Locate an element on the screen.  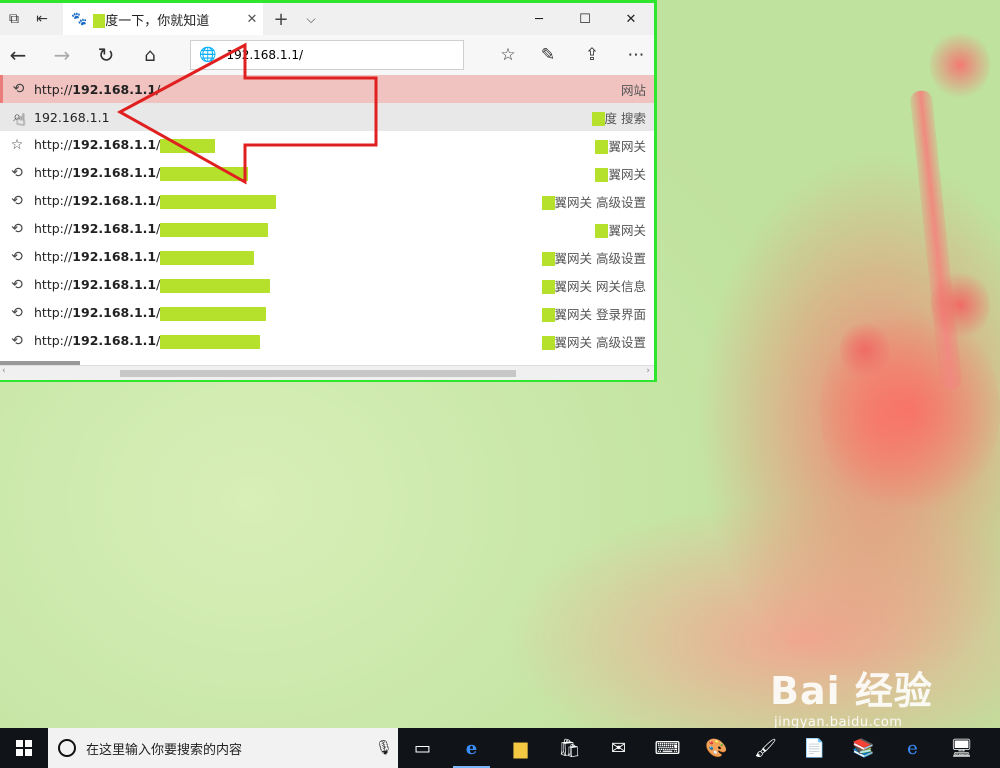
suggestion-tag-wrap: 网站 is located at coordinates (637, 89).